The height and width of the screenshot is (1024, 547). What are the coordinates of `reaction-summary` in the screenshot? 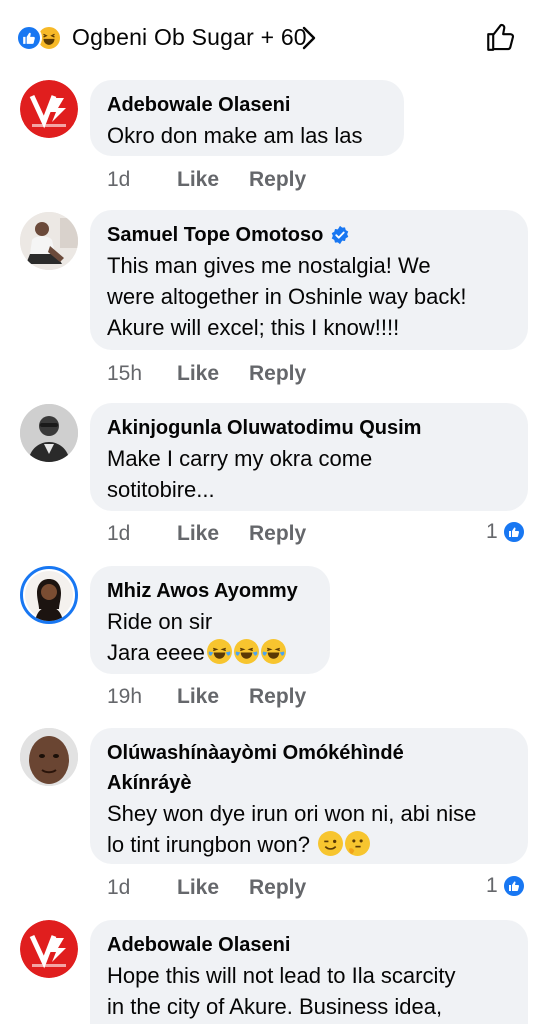 It's located at (39, 38).